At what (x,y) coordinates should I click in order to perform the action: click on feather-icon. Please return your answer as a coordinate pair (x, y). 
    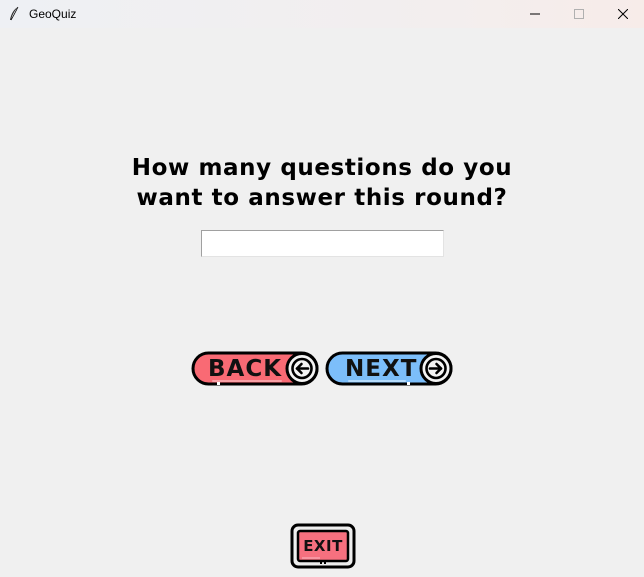
    Looking at the image, I should click on (14, 14).